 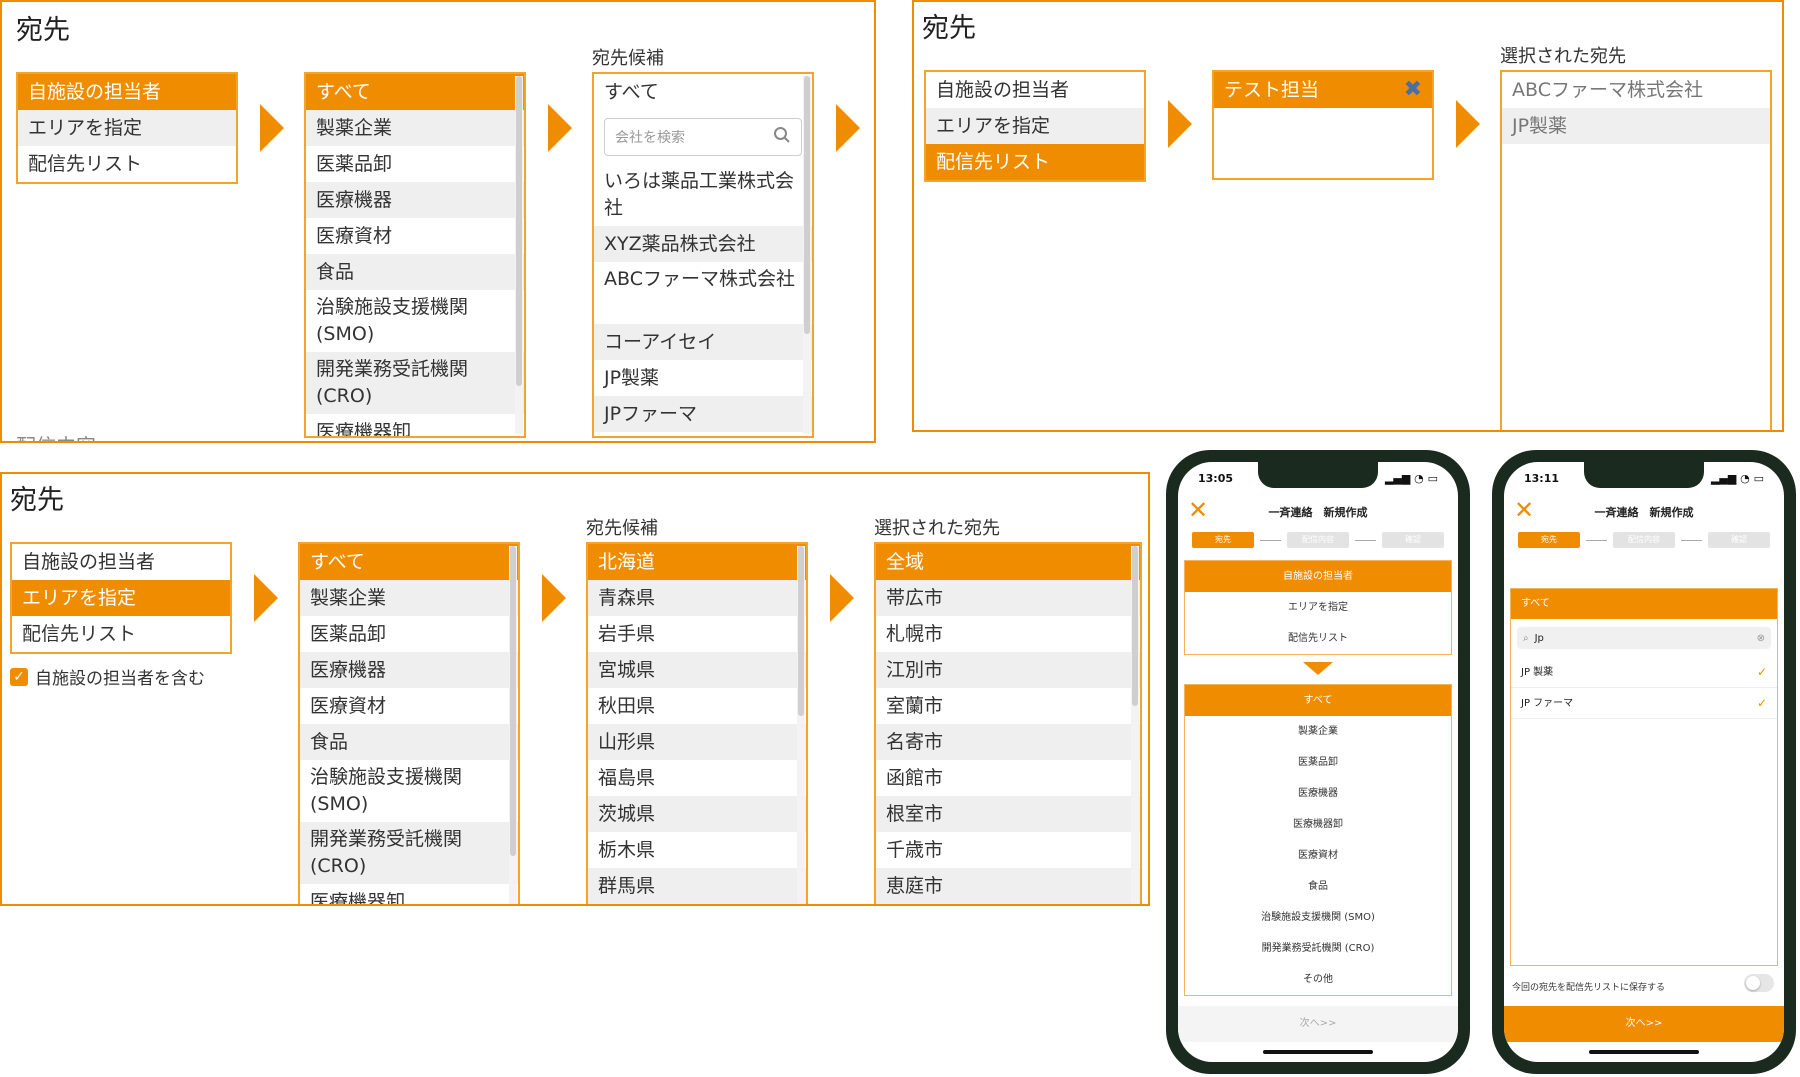 I want to click on city-item: 全域, so click(x=1008, y=562).